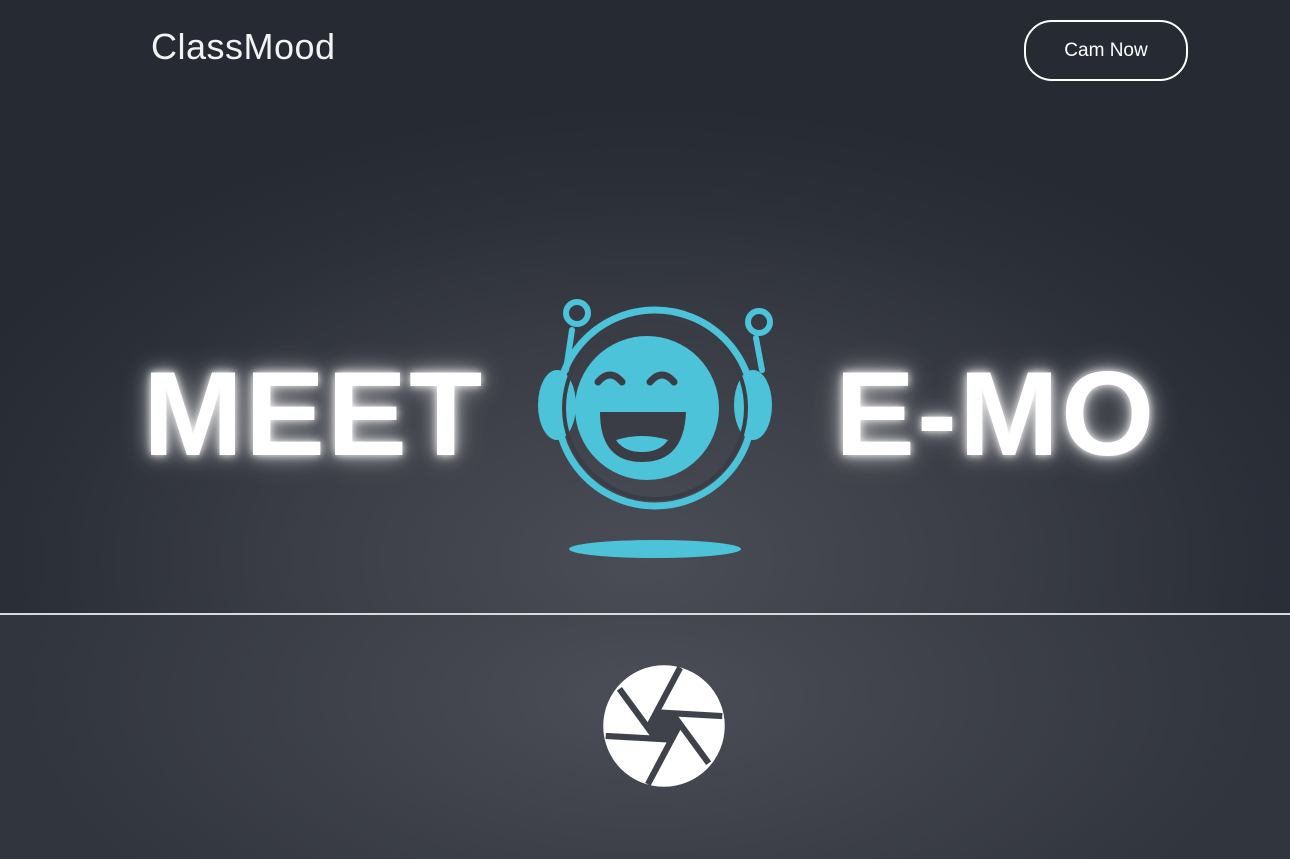 This screenshot has height=859, width=1290. Describe the element at coordinates (243, 47) in the screenshot. I see `brand-logo: ClassMood` at that location.